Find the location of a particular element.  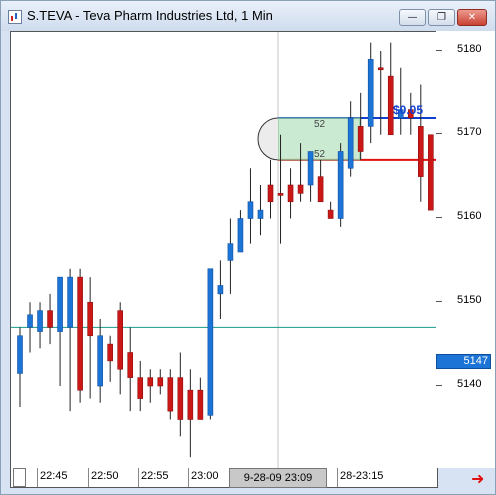

close-button: ✕ is located at coordinates (472, 17).